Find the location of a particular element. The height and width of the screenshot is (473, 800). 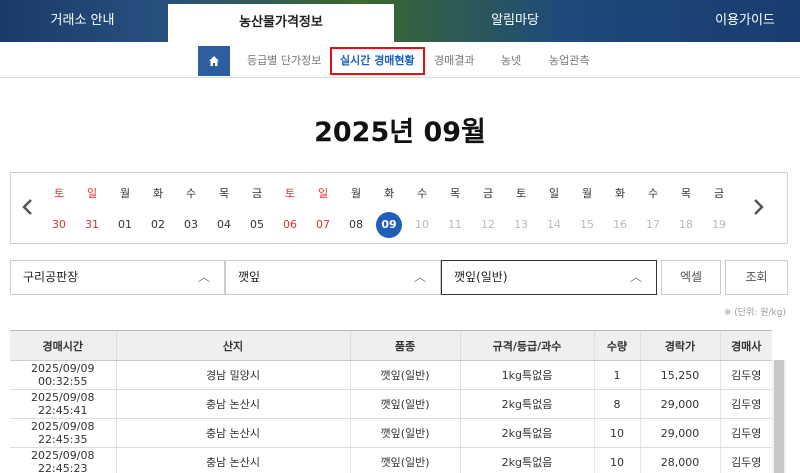

col-variety: 품종 is located at coordinates (404, 345).